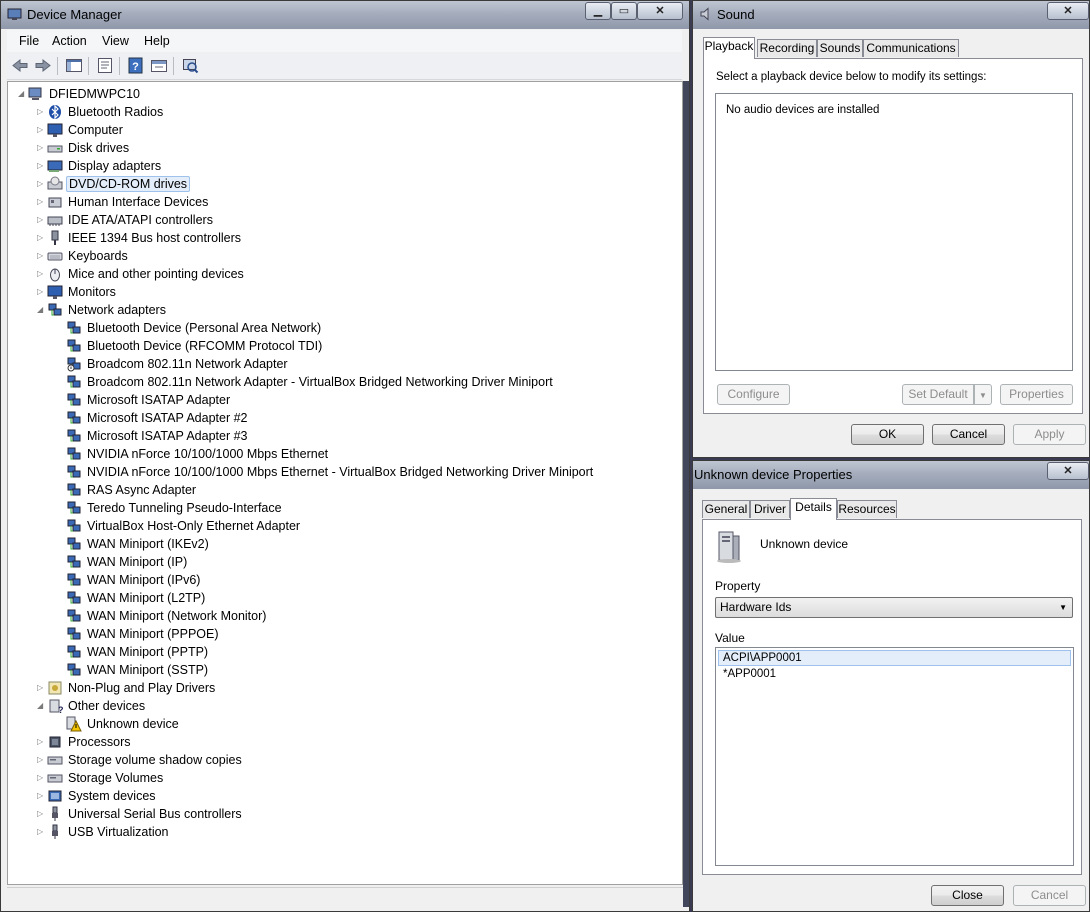  Describe the element at coordinates (157, 41) in the screenshot. I see `menu-help: Help` at that location.